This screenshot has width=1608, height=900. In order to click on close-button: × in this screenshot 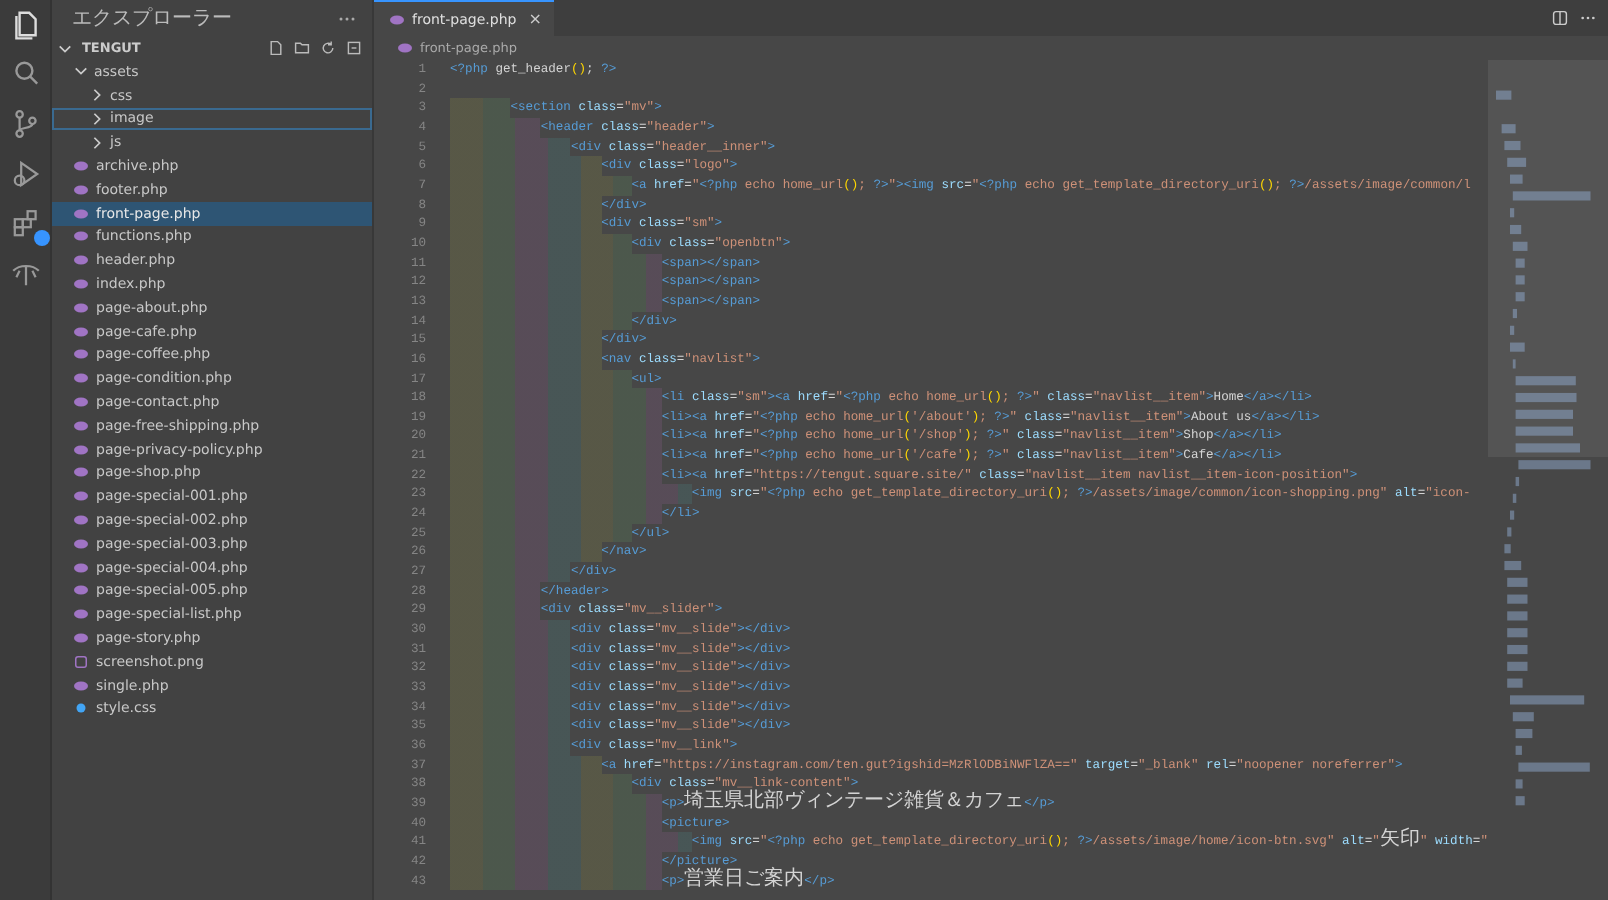, I will do `click(535, 19)`.